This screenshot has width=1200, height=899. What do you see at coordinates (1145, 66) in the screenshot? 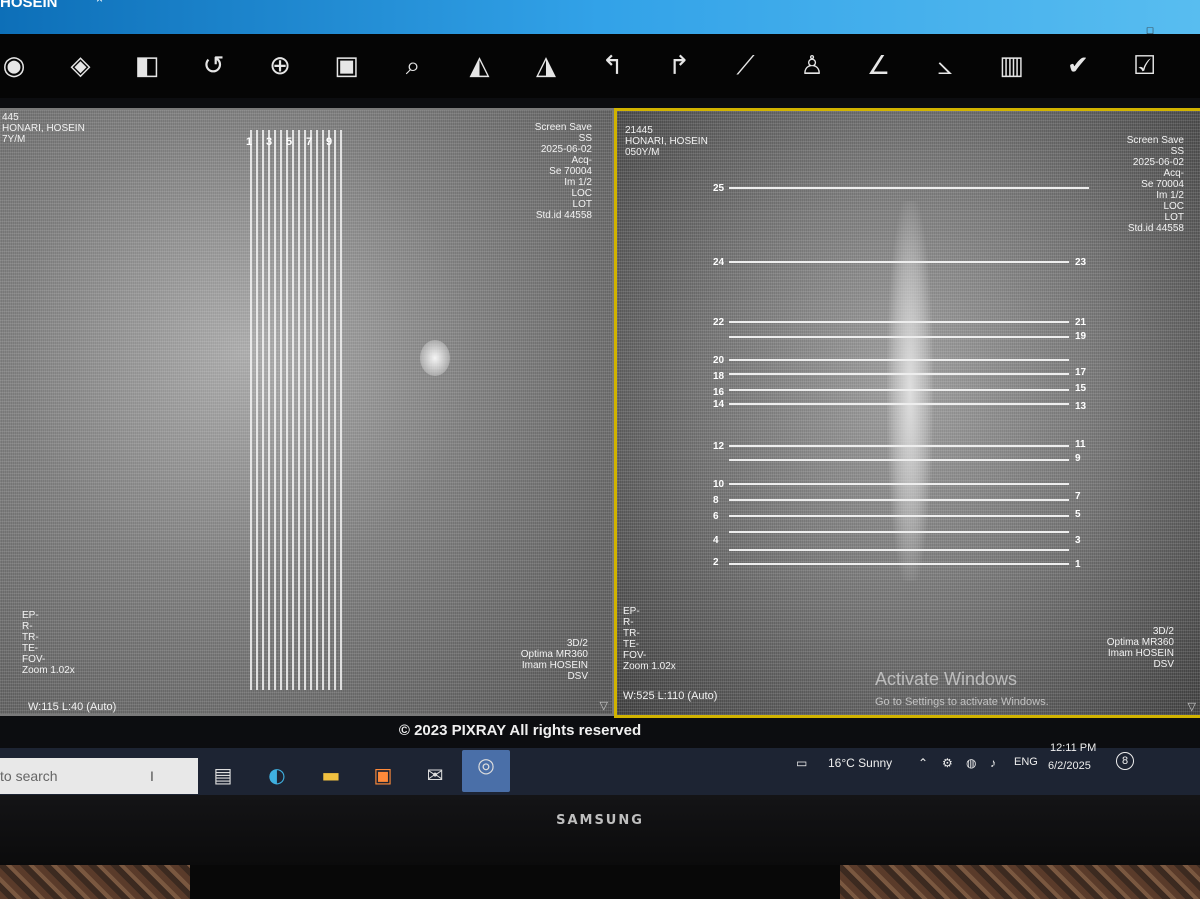
I see `checkbox-icon: ☑` at bounding box center [1145, 66].